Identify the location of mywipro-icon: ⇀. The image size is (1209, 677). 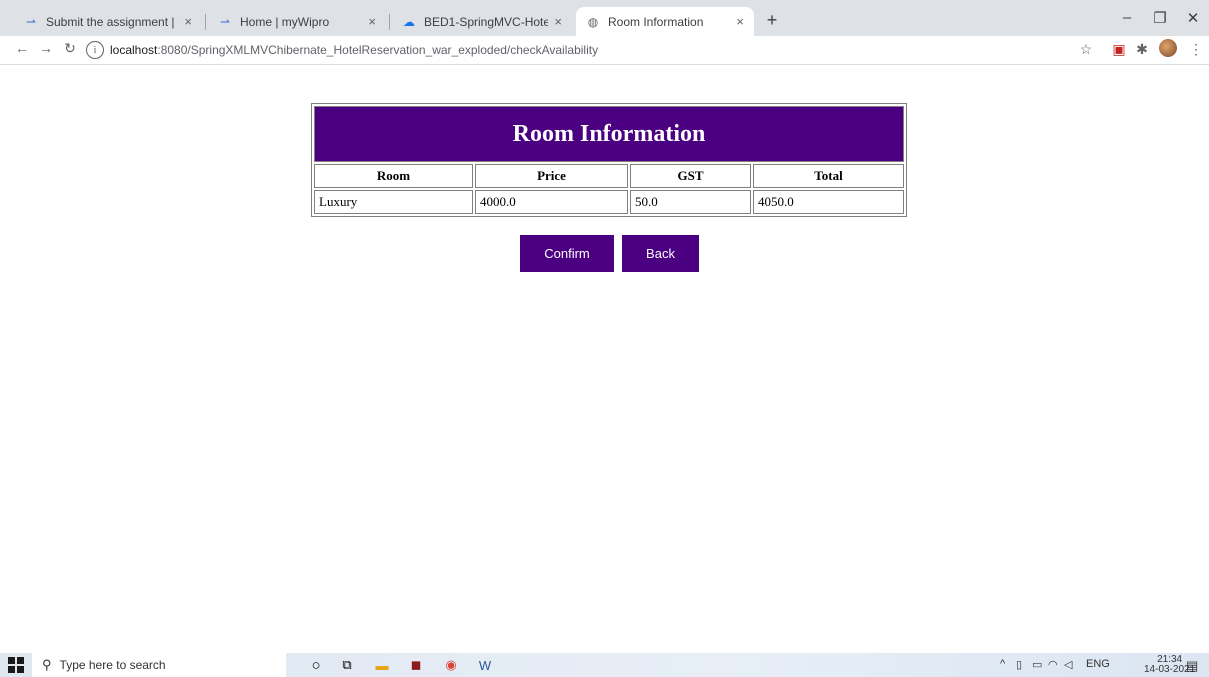
(225, 21).